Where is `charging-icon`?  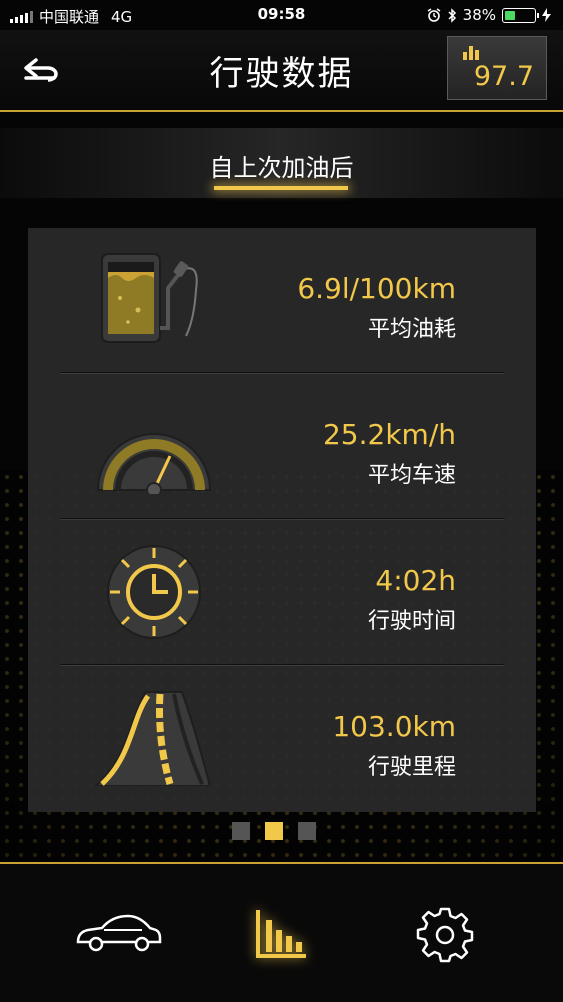
charging-icon is located at coordinates (546, 15).